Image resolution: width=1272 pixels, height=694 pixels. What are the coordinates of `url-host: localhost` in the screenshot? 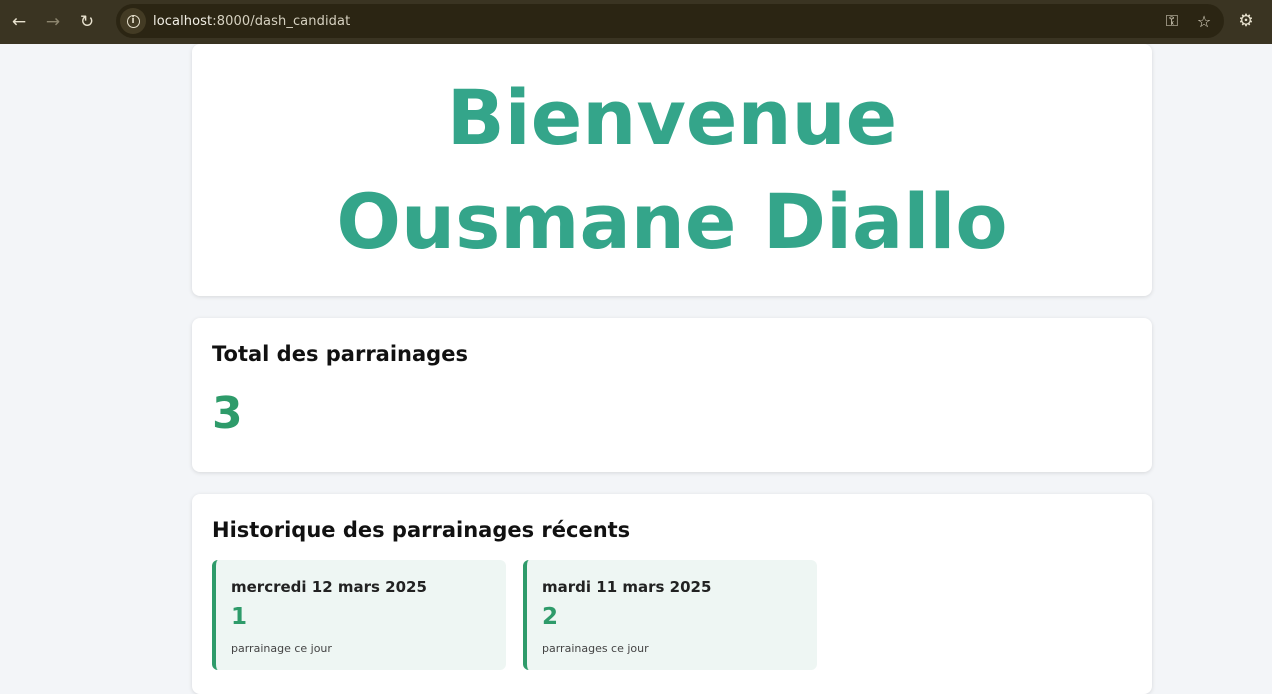 It's located at (183, 21).